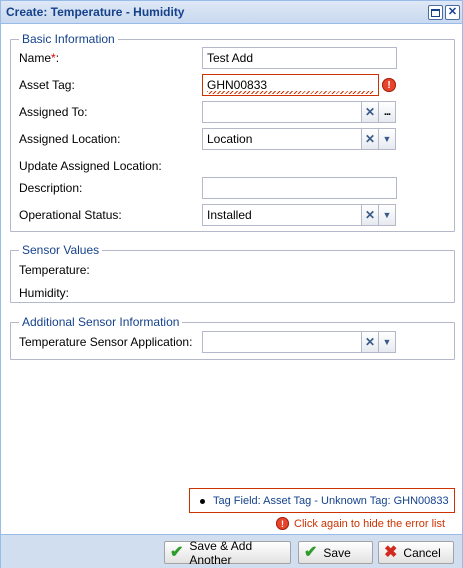  Describe the element at coordinates (387, 342) in the screenshot. I see `temperature-sensor-application-chevron-down-icon: ▼` at that location.